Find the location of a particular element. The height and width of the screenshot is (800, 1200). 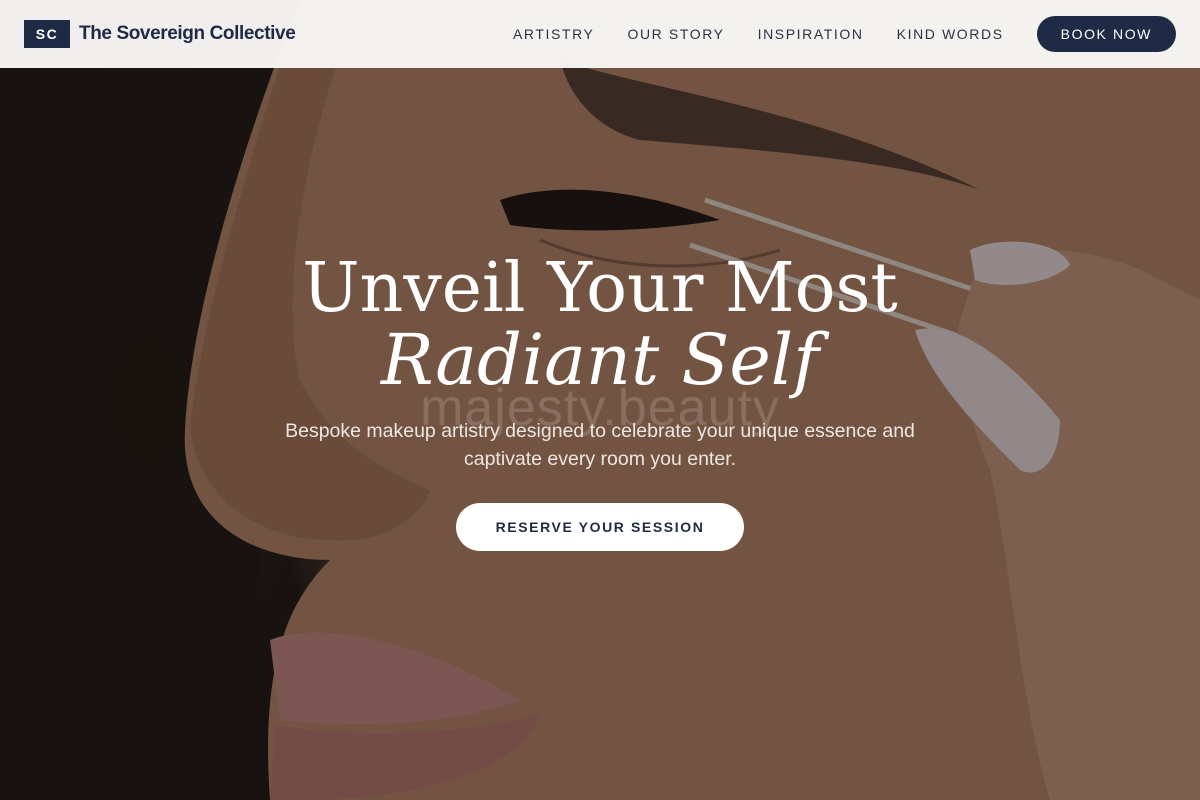

brand-logo-link: SC The Sovereign Collective is located at coordinates (160, 34).